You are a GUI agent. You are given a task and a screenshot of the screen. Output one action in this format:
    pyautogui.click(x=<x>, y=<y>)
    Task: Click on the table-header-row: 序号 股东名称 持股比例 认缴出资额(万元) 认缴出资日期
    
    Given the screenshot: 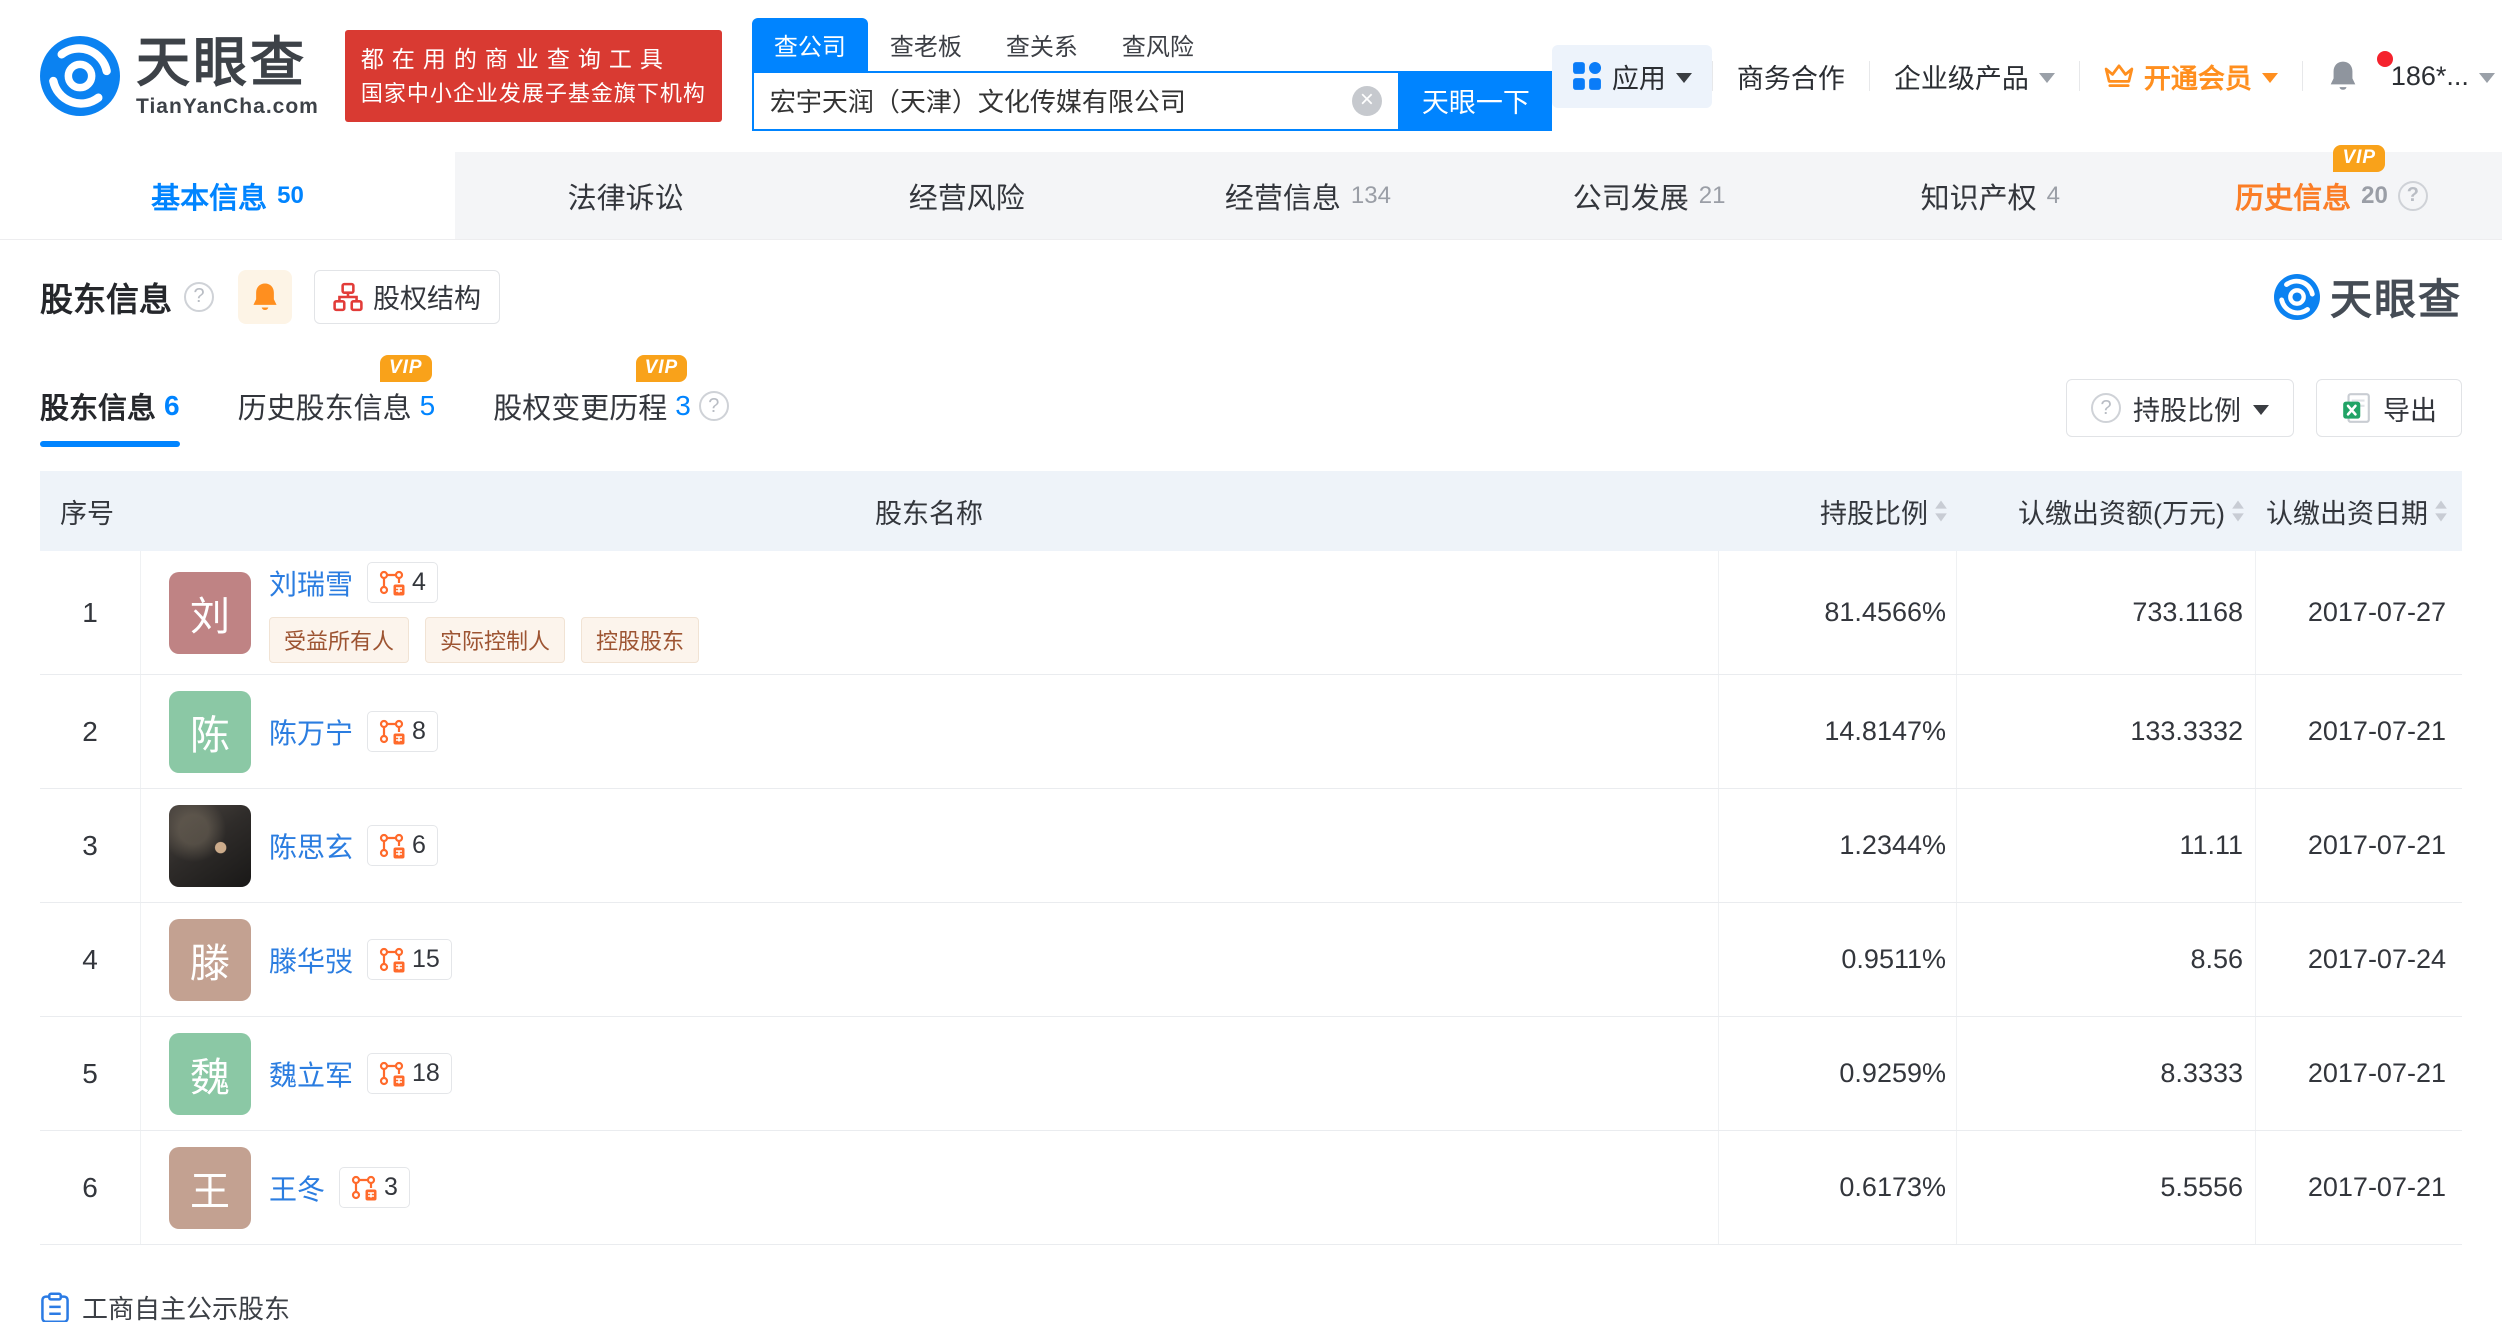 What is the action you would take?
    pyautogui.click(x=1251, y=511)
    